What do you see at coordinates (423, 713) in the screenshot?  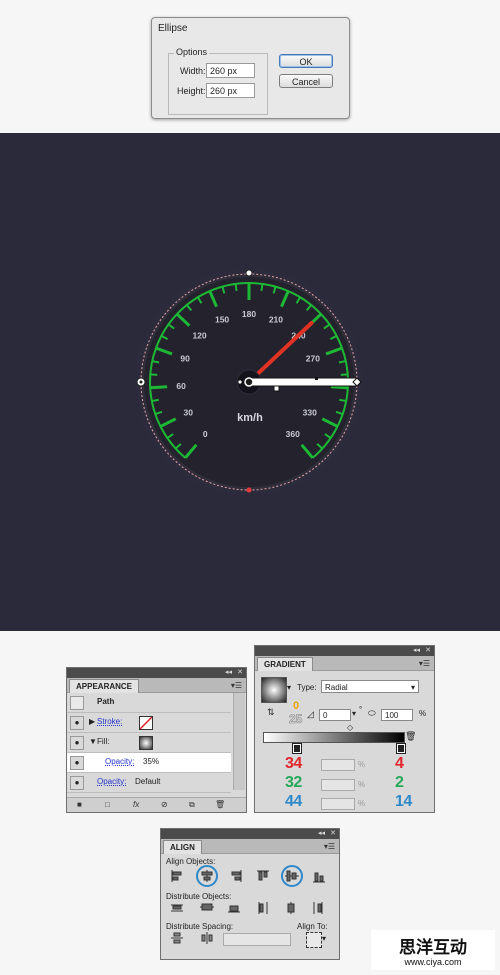 I see `aspect-unit: %` at bounding box center [423, 713].